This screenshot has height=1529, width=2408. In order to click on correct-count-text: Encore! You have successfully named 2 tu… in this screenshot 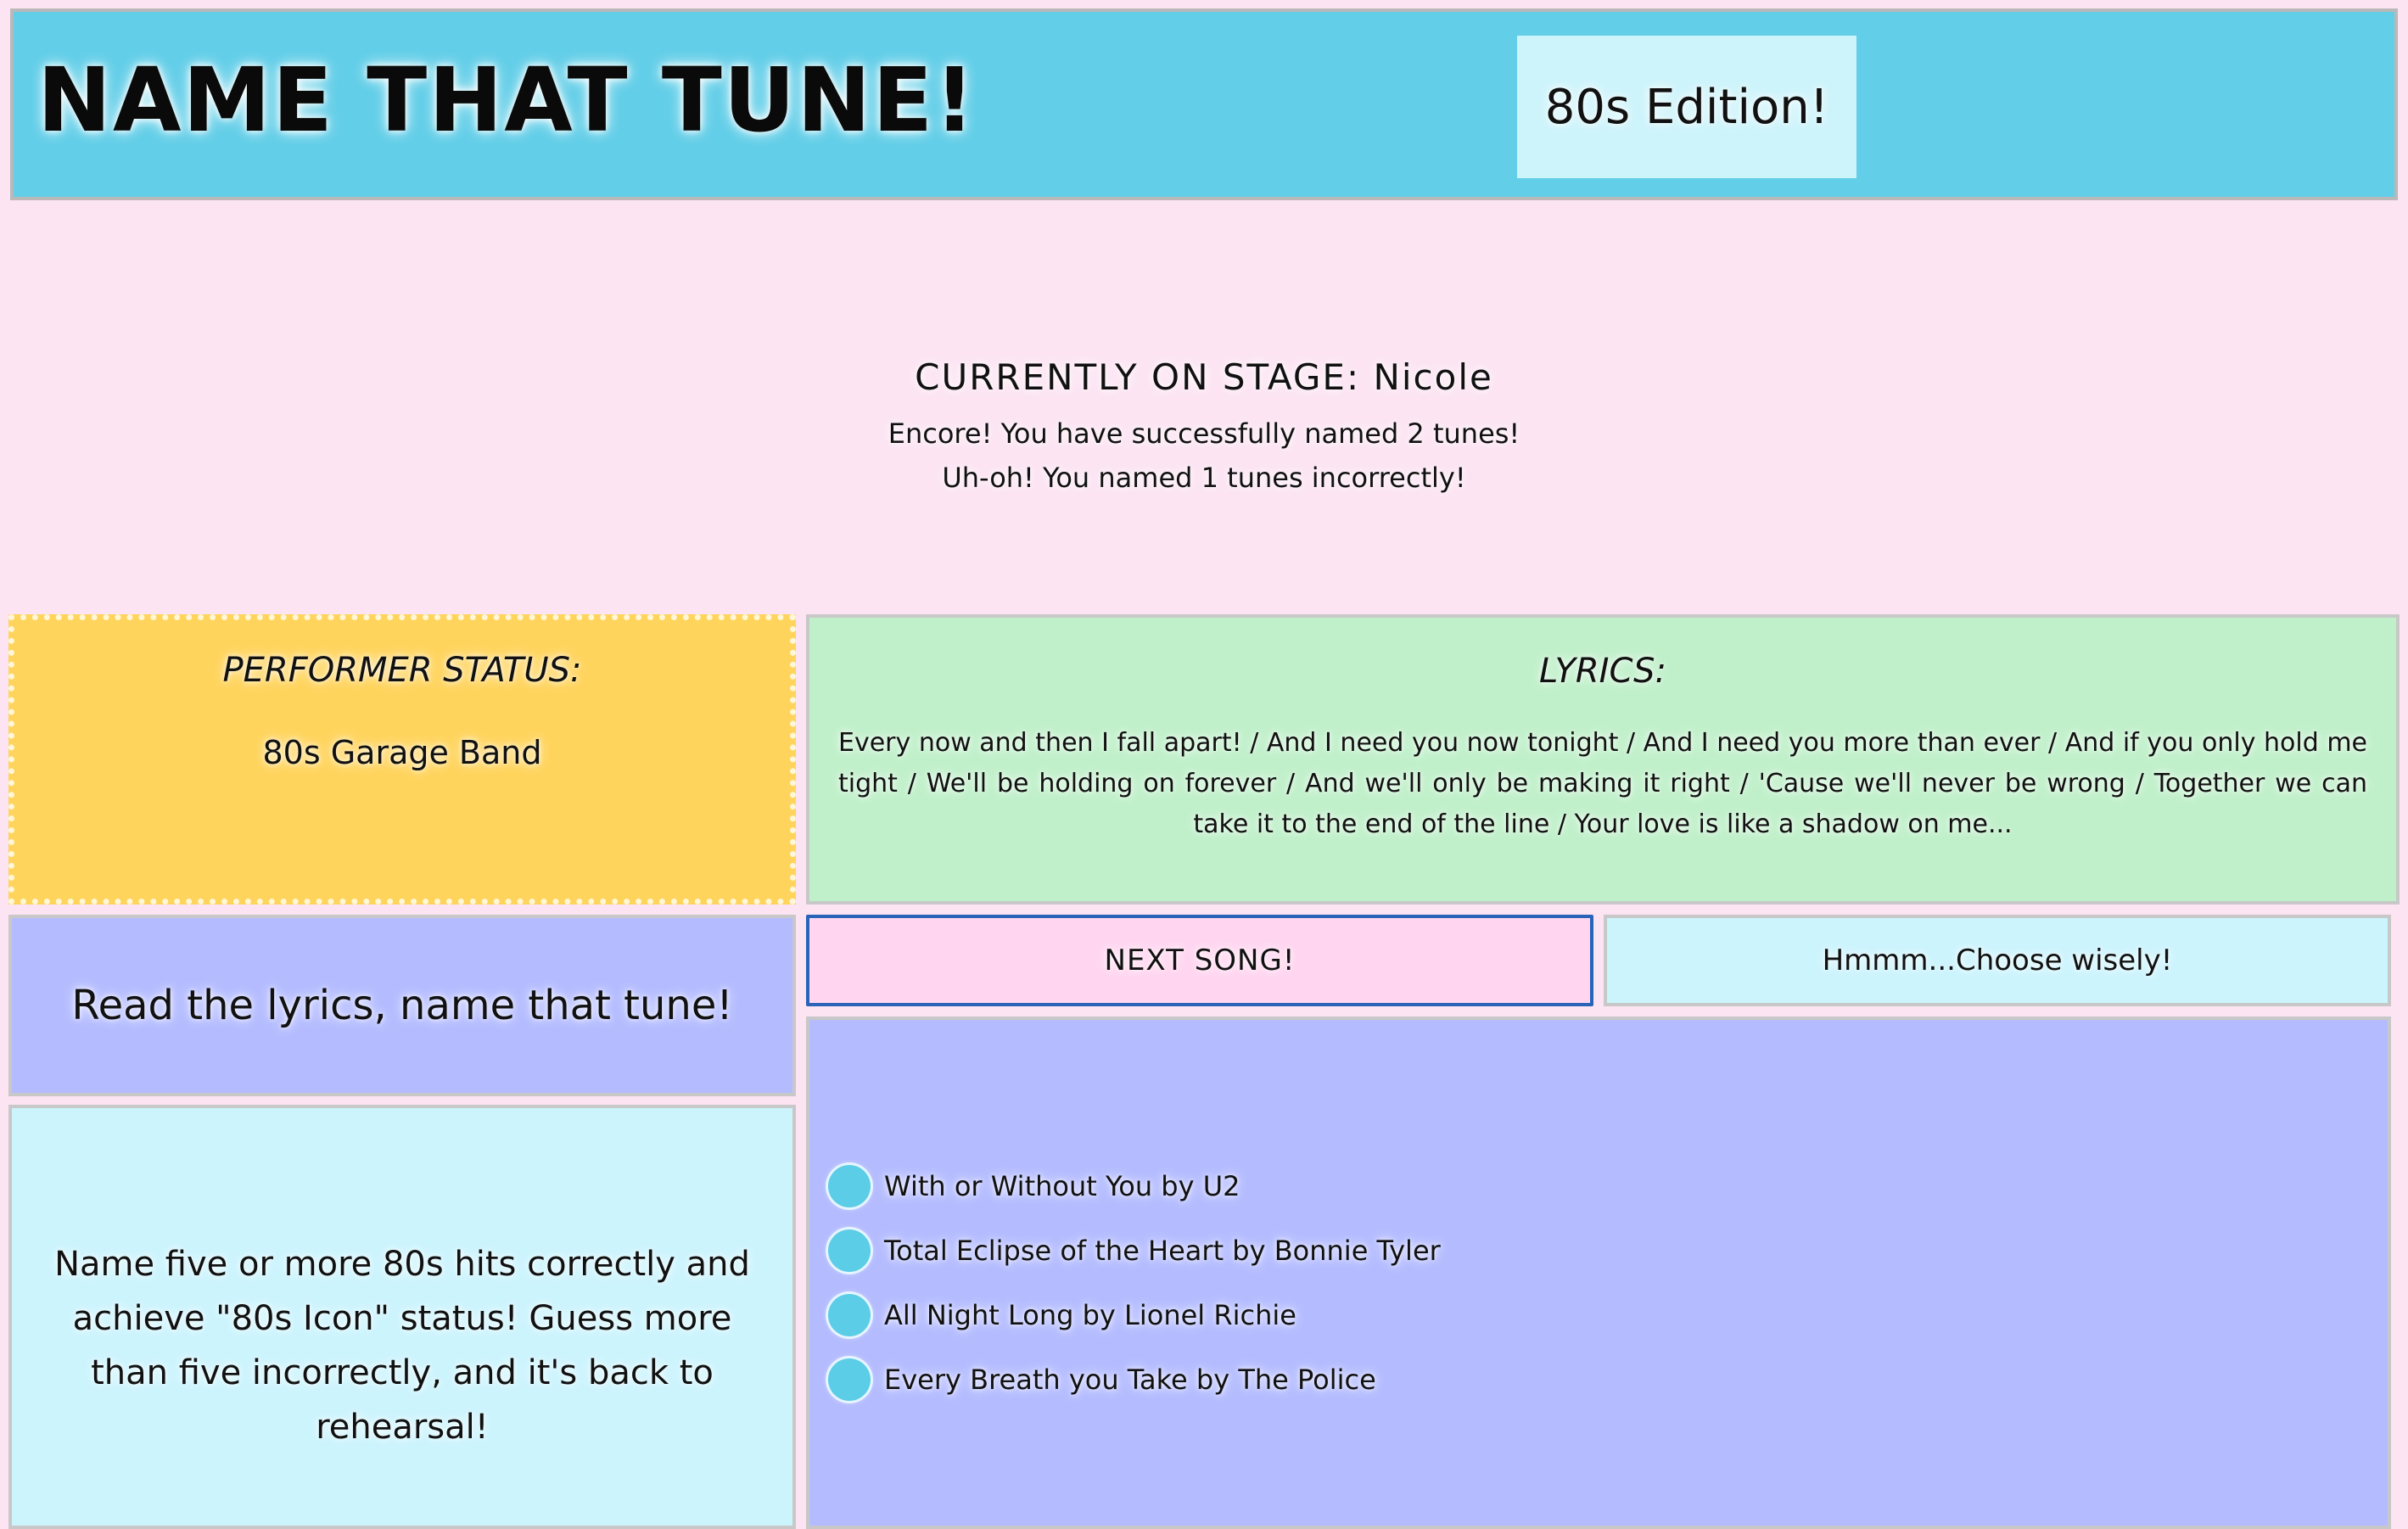, I will do `click(1204, 433)`.